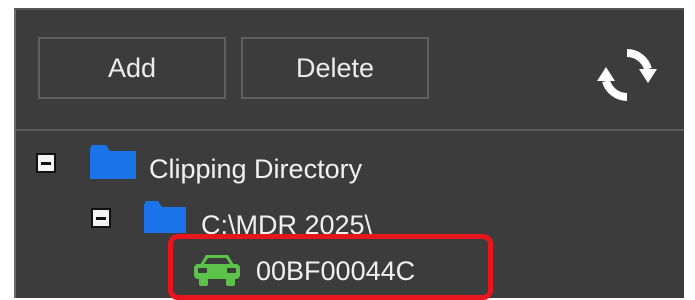  What do you see at coordinates (132, 68) in the screenshot?
I see `add-button: Add` at bounding box center [132, 68].